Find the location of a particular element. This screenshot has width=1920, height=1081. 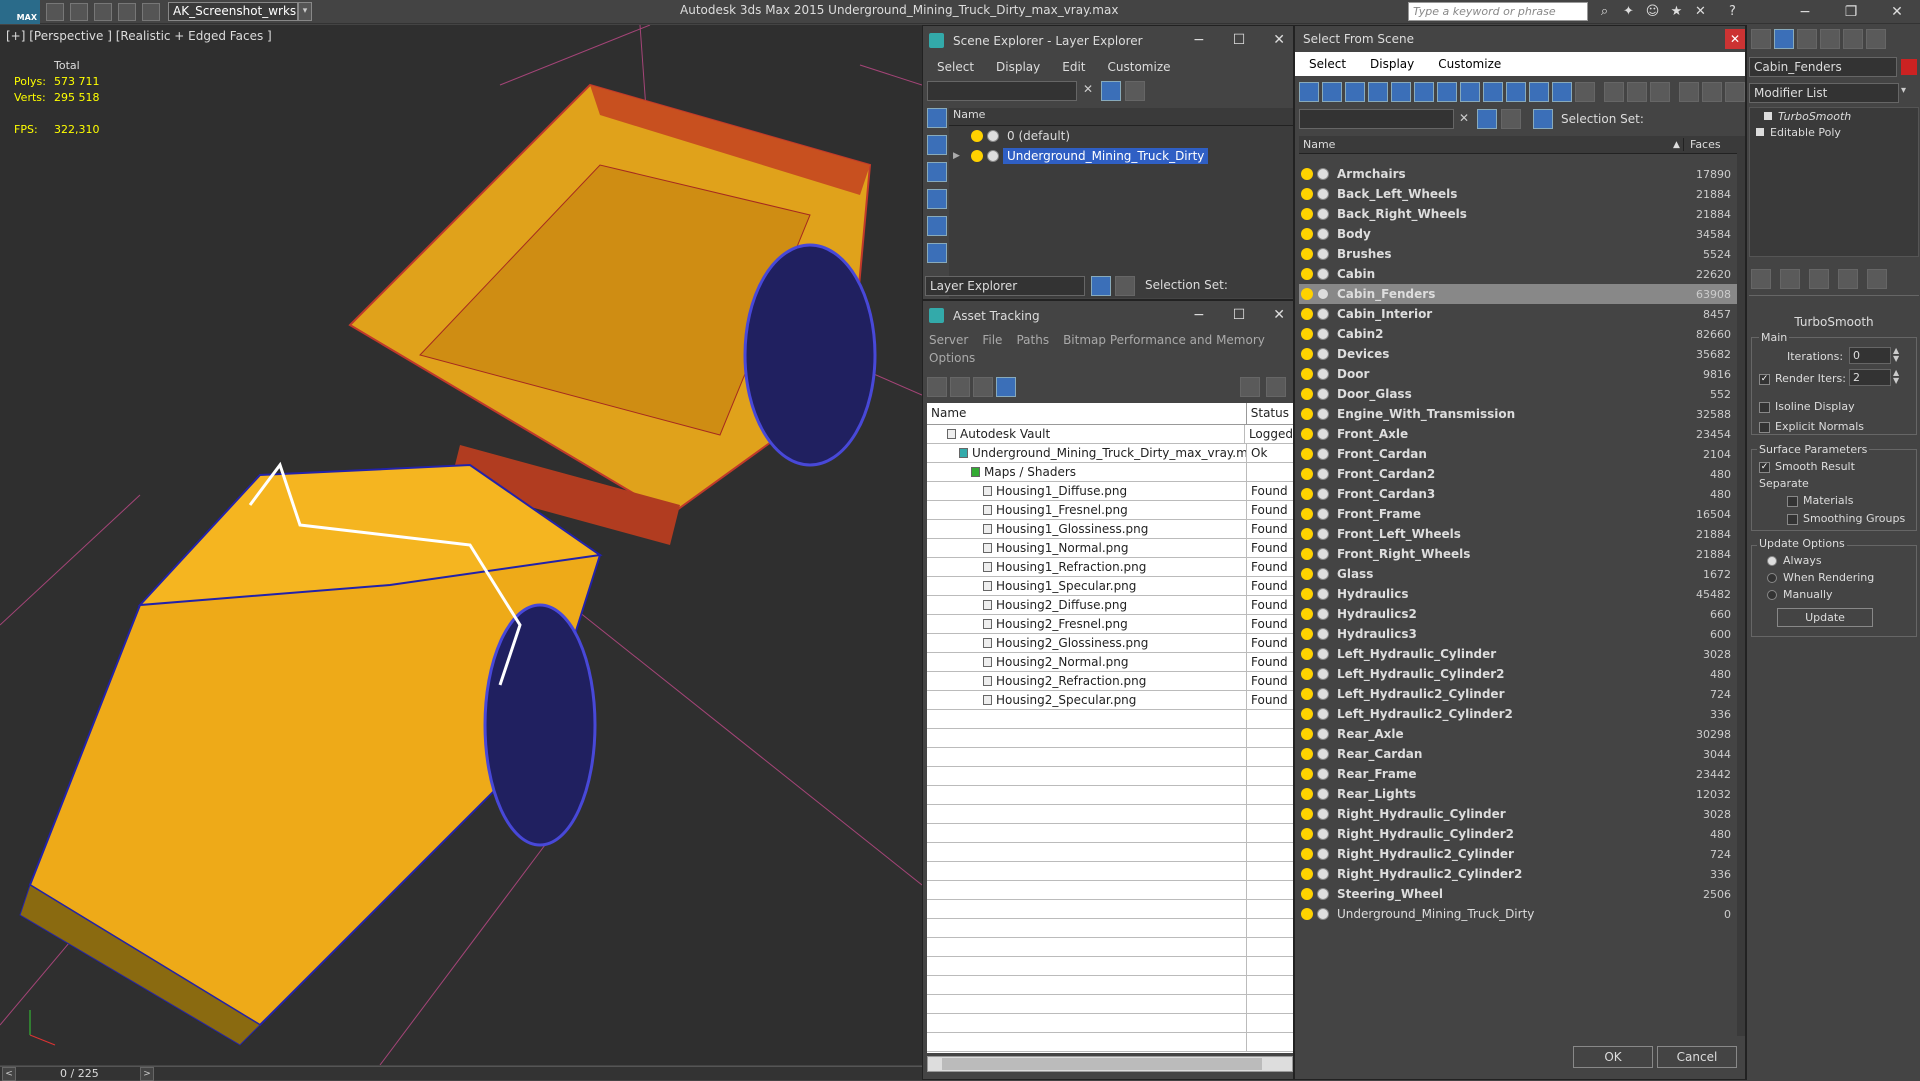

scene-object-row: Armchairs 17890 is located at coordinates (1518, 174).